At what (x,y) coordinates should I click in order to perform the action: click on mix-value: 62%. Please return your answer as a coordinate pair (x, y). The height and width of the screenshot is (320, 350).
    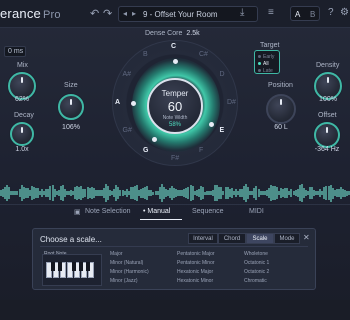
    Looking at the image, I should click on (21, 99).